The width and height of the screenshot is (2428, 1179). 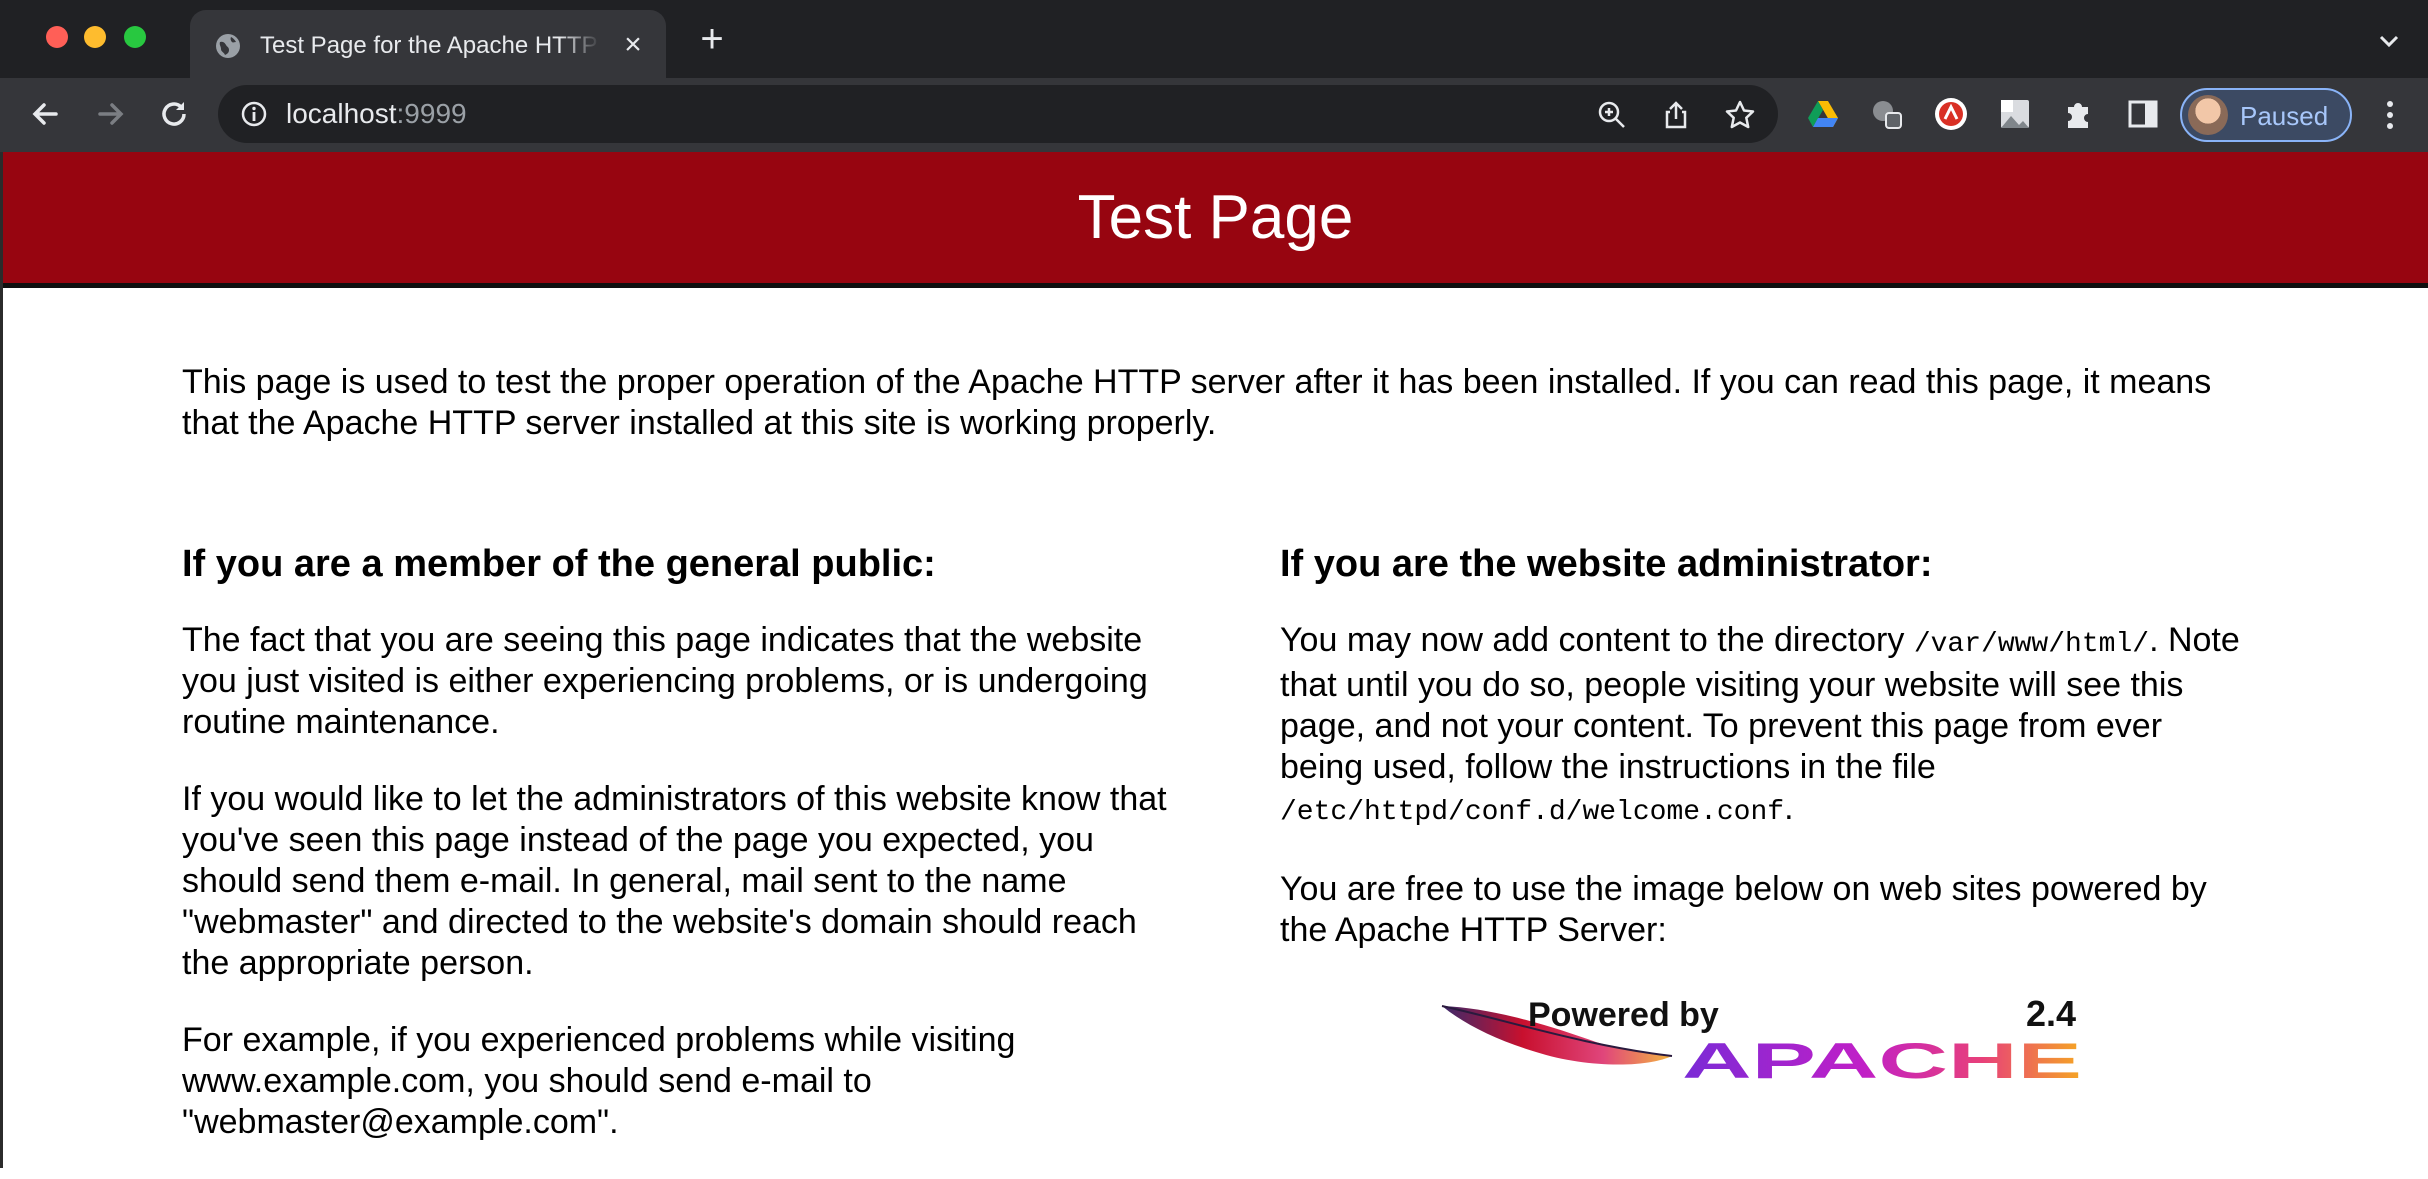 I want to click on page-title: Test Page, so click(x=1215, y=217).